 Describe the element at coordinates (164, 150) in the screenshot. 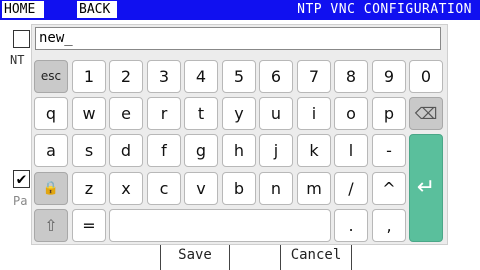

I see `key-f: f` at that location.